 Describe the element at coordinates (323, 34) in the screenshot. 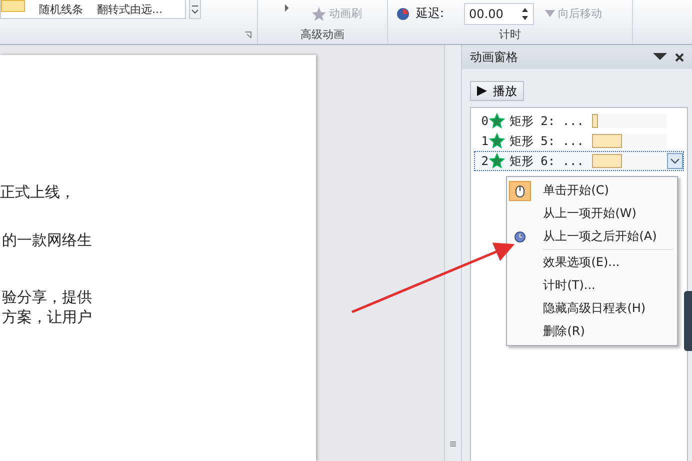

I see `group-label: 高级动画` at that location.